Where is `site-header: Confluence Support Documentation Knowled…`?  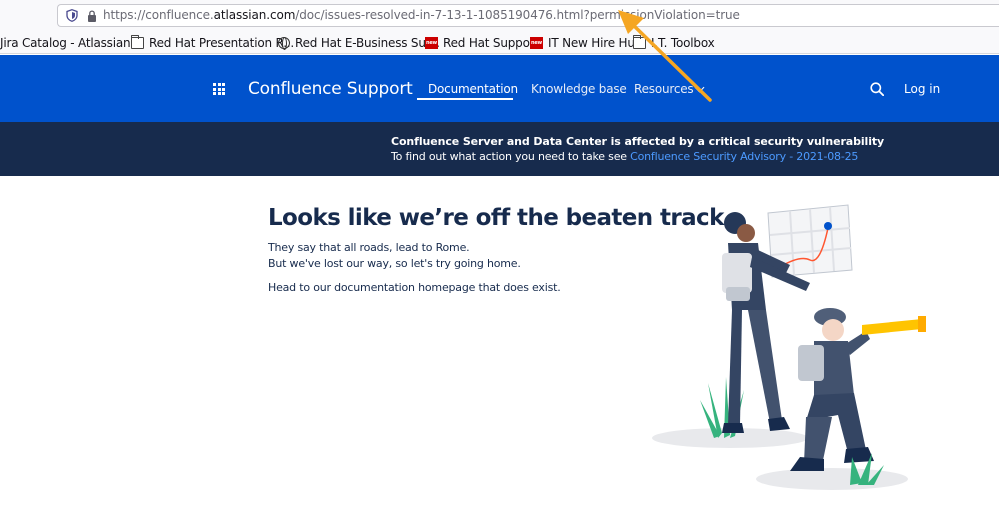 site-header: Confluence Support Documentation Knowled… is located at coordinates (499, 88).